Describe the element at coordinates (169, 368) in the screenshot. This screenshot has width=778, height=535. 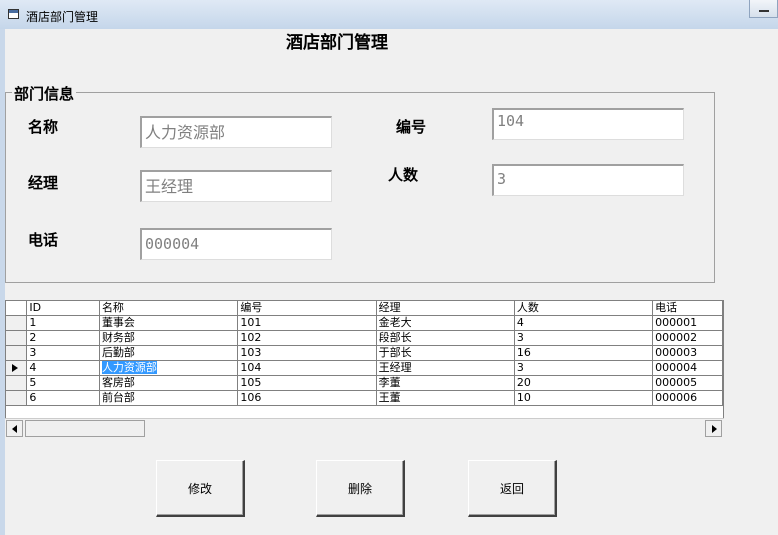
I see `grid-cell: 人力资源部` at that location.